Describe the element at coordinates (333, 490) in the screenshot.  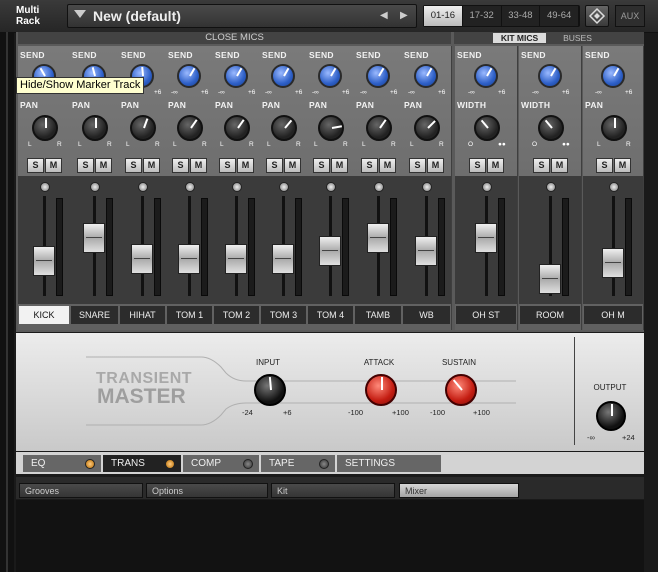
I see `tab-kit: Kit` at that location.